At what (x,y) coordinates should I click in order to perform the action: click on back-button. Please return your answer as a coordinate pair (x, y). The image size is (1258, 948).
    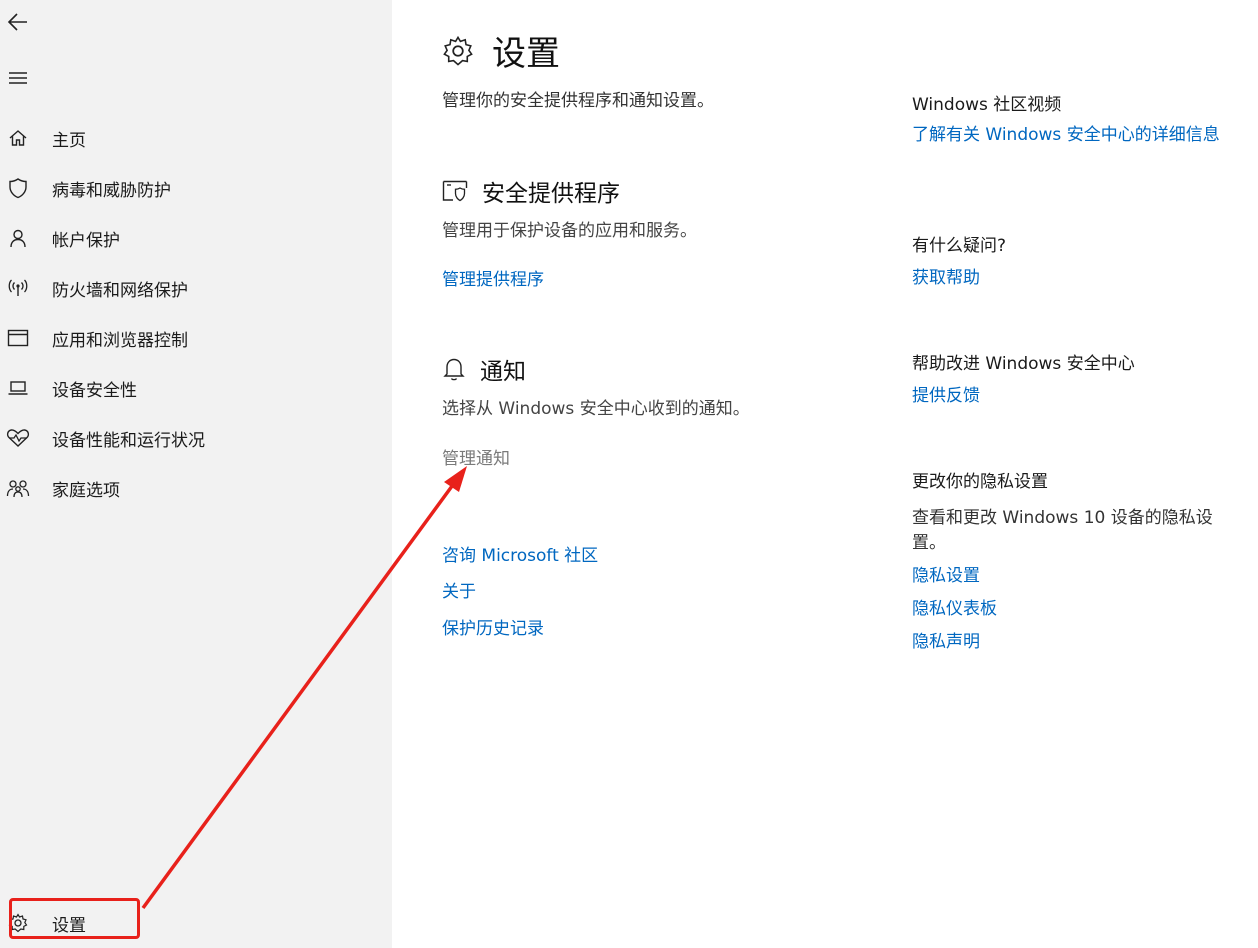
    Looking at the image, I should click on (18, 22).